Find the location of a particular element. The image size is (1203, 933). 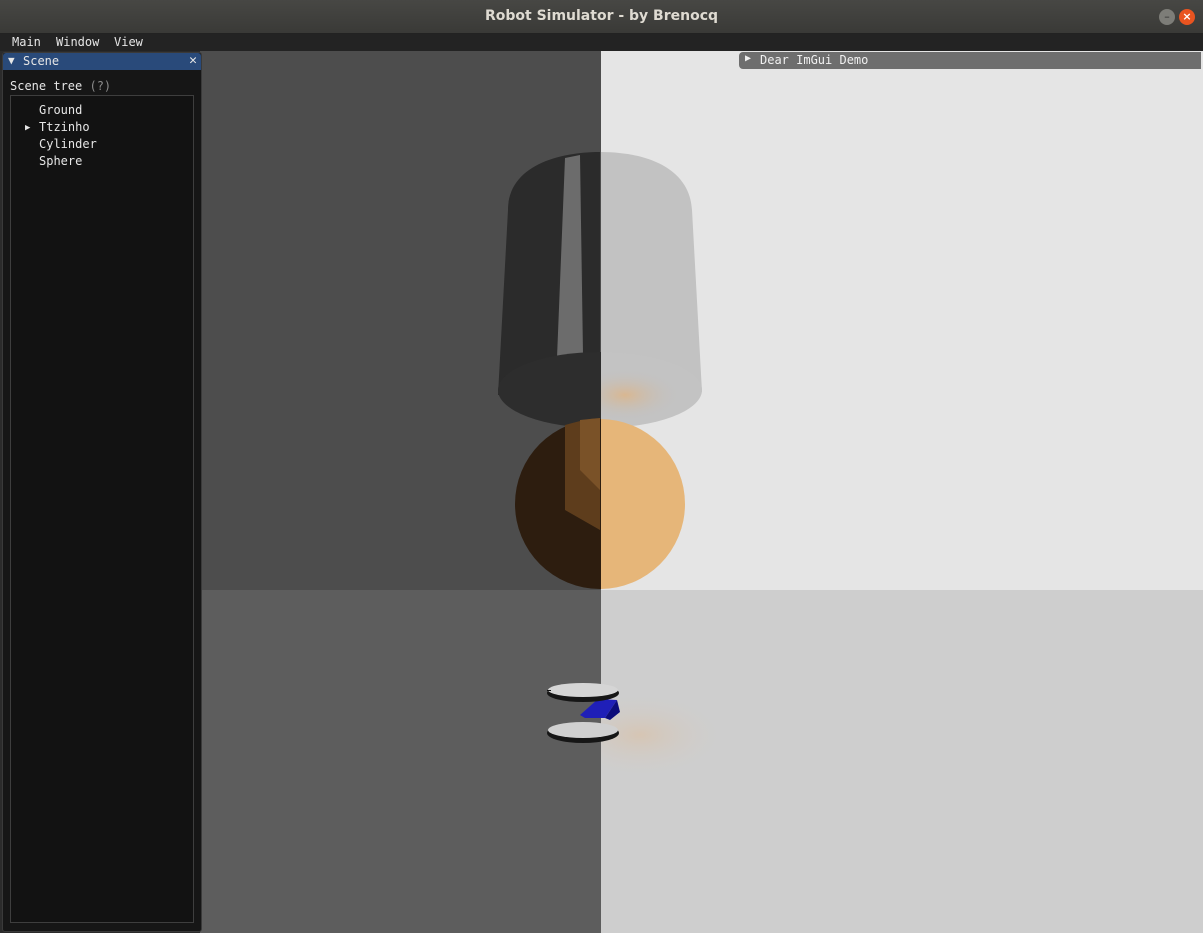

menu-bar: Main Window View is located at coordinates (601, 42).